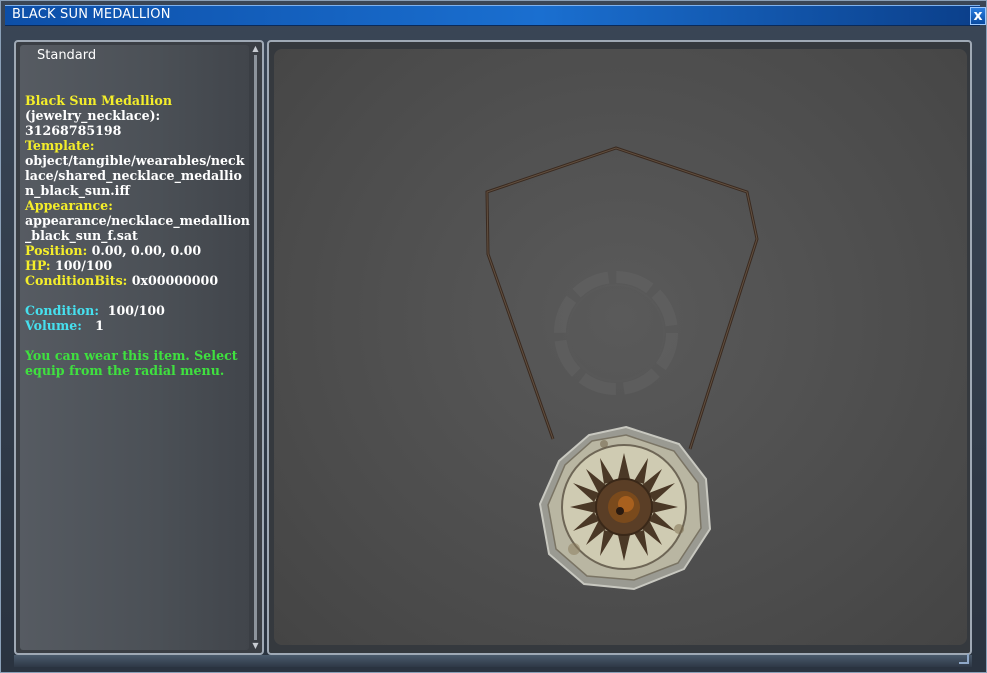  What do you see at coordinates (137, 220) in the screenshot?
I see `appearance-line-1: appearance/necklace_medallion` at bounding box center [137, 220].